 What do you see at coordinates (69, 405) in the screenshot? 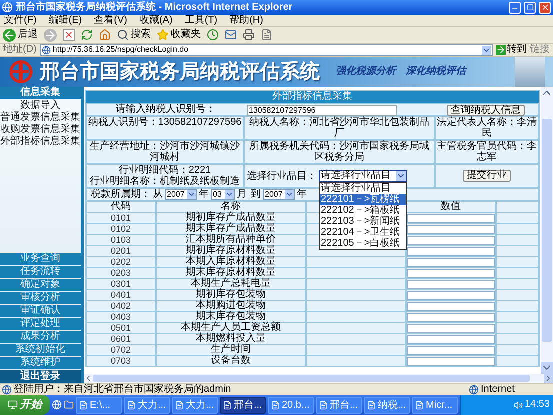
I see `quick-launch-icon` at bounding box center [69, 405].